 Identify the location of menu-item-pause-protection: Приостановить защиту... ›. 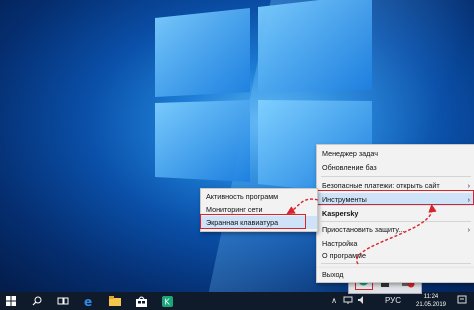
(395, 229).